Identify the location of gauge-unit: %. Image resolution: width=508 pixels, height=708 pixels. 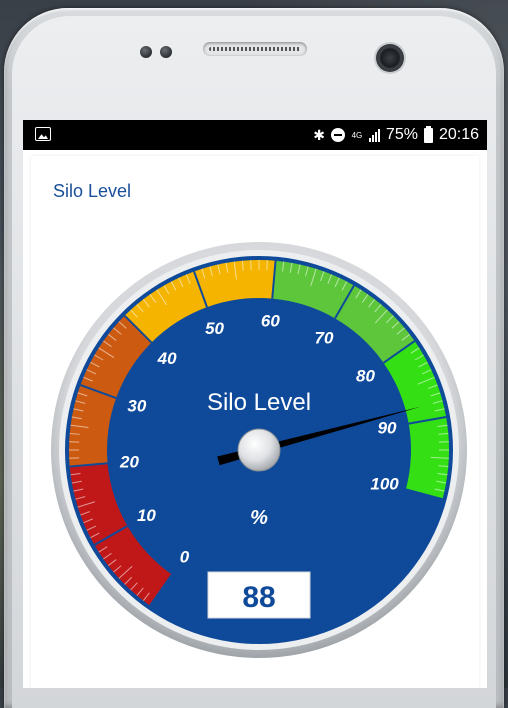
(259, 518).